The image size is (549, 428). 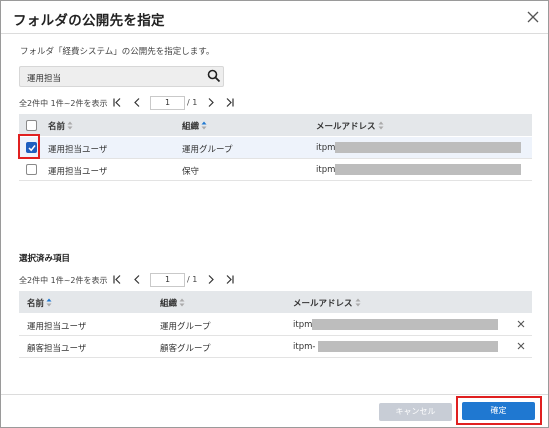 What do you see at coordinates (275, 347) in the screenshot?
I see `table-row: 顧客担当ユーザ 顧客グループ itpm-` at bounding box center [275, 347].